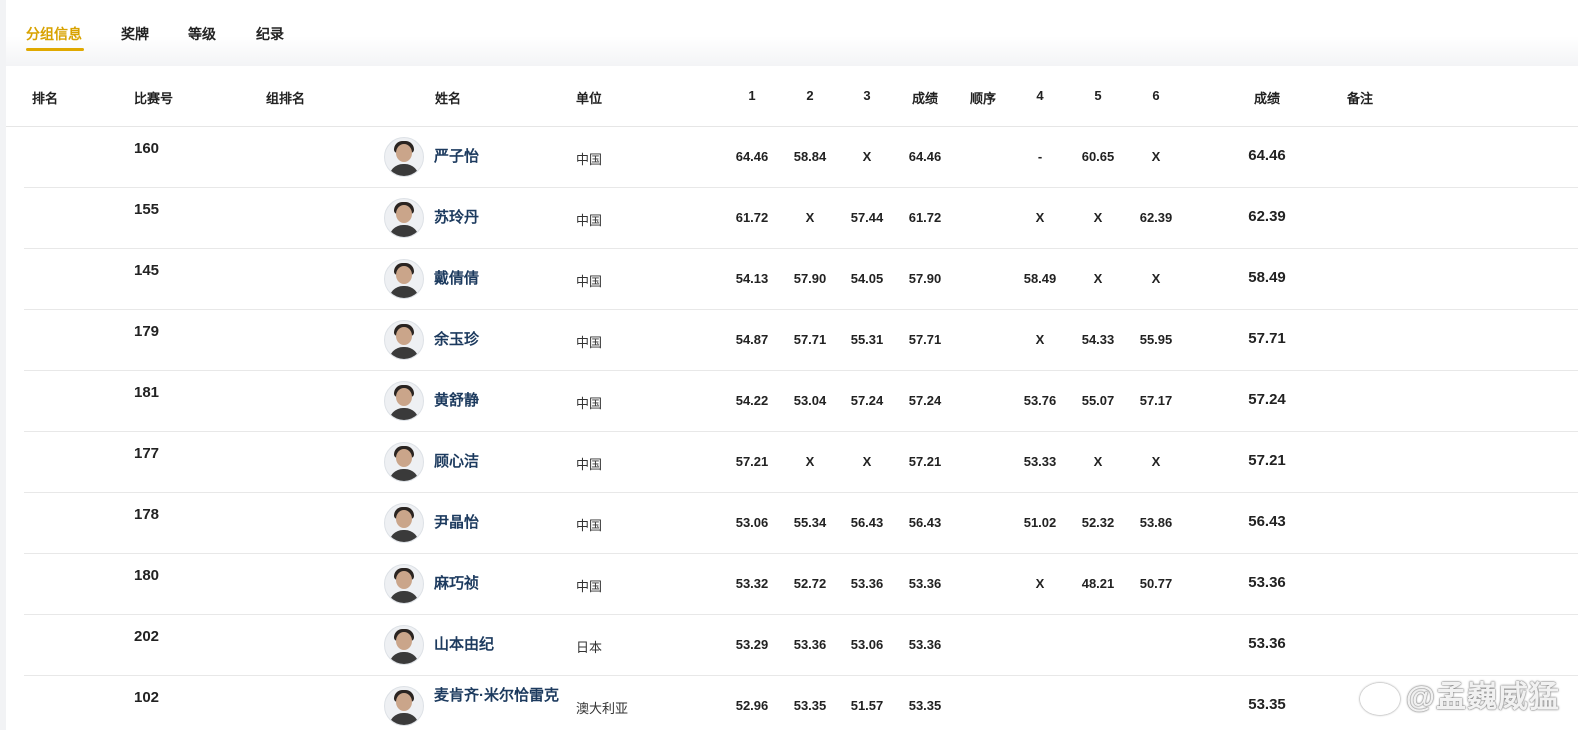  Describe the element at coordinates (456, 279) in the screenshot. I see `athlete-name: 戴倩倩` at that location.